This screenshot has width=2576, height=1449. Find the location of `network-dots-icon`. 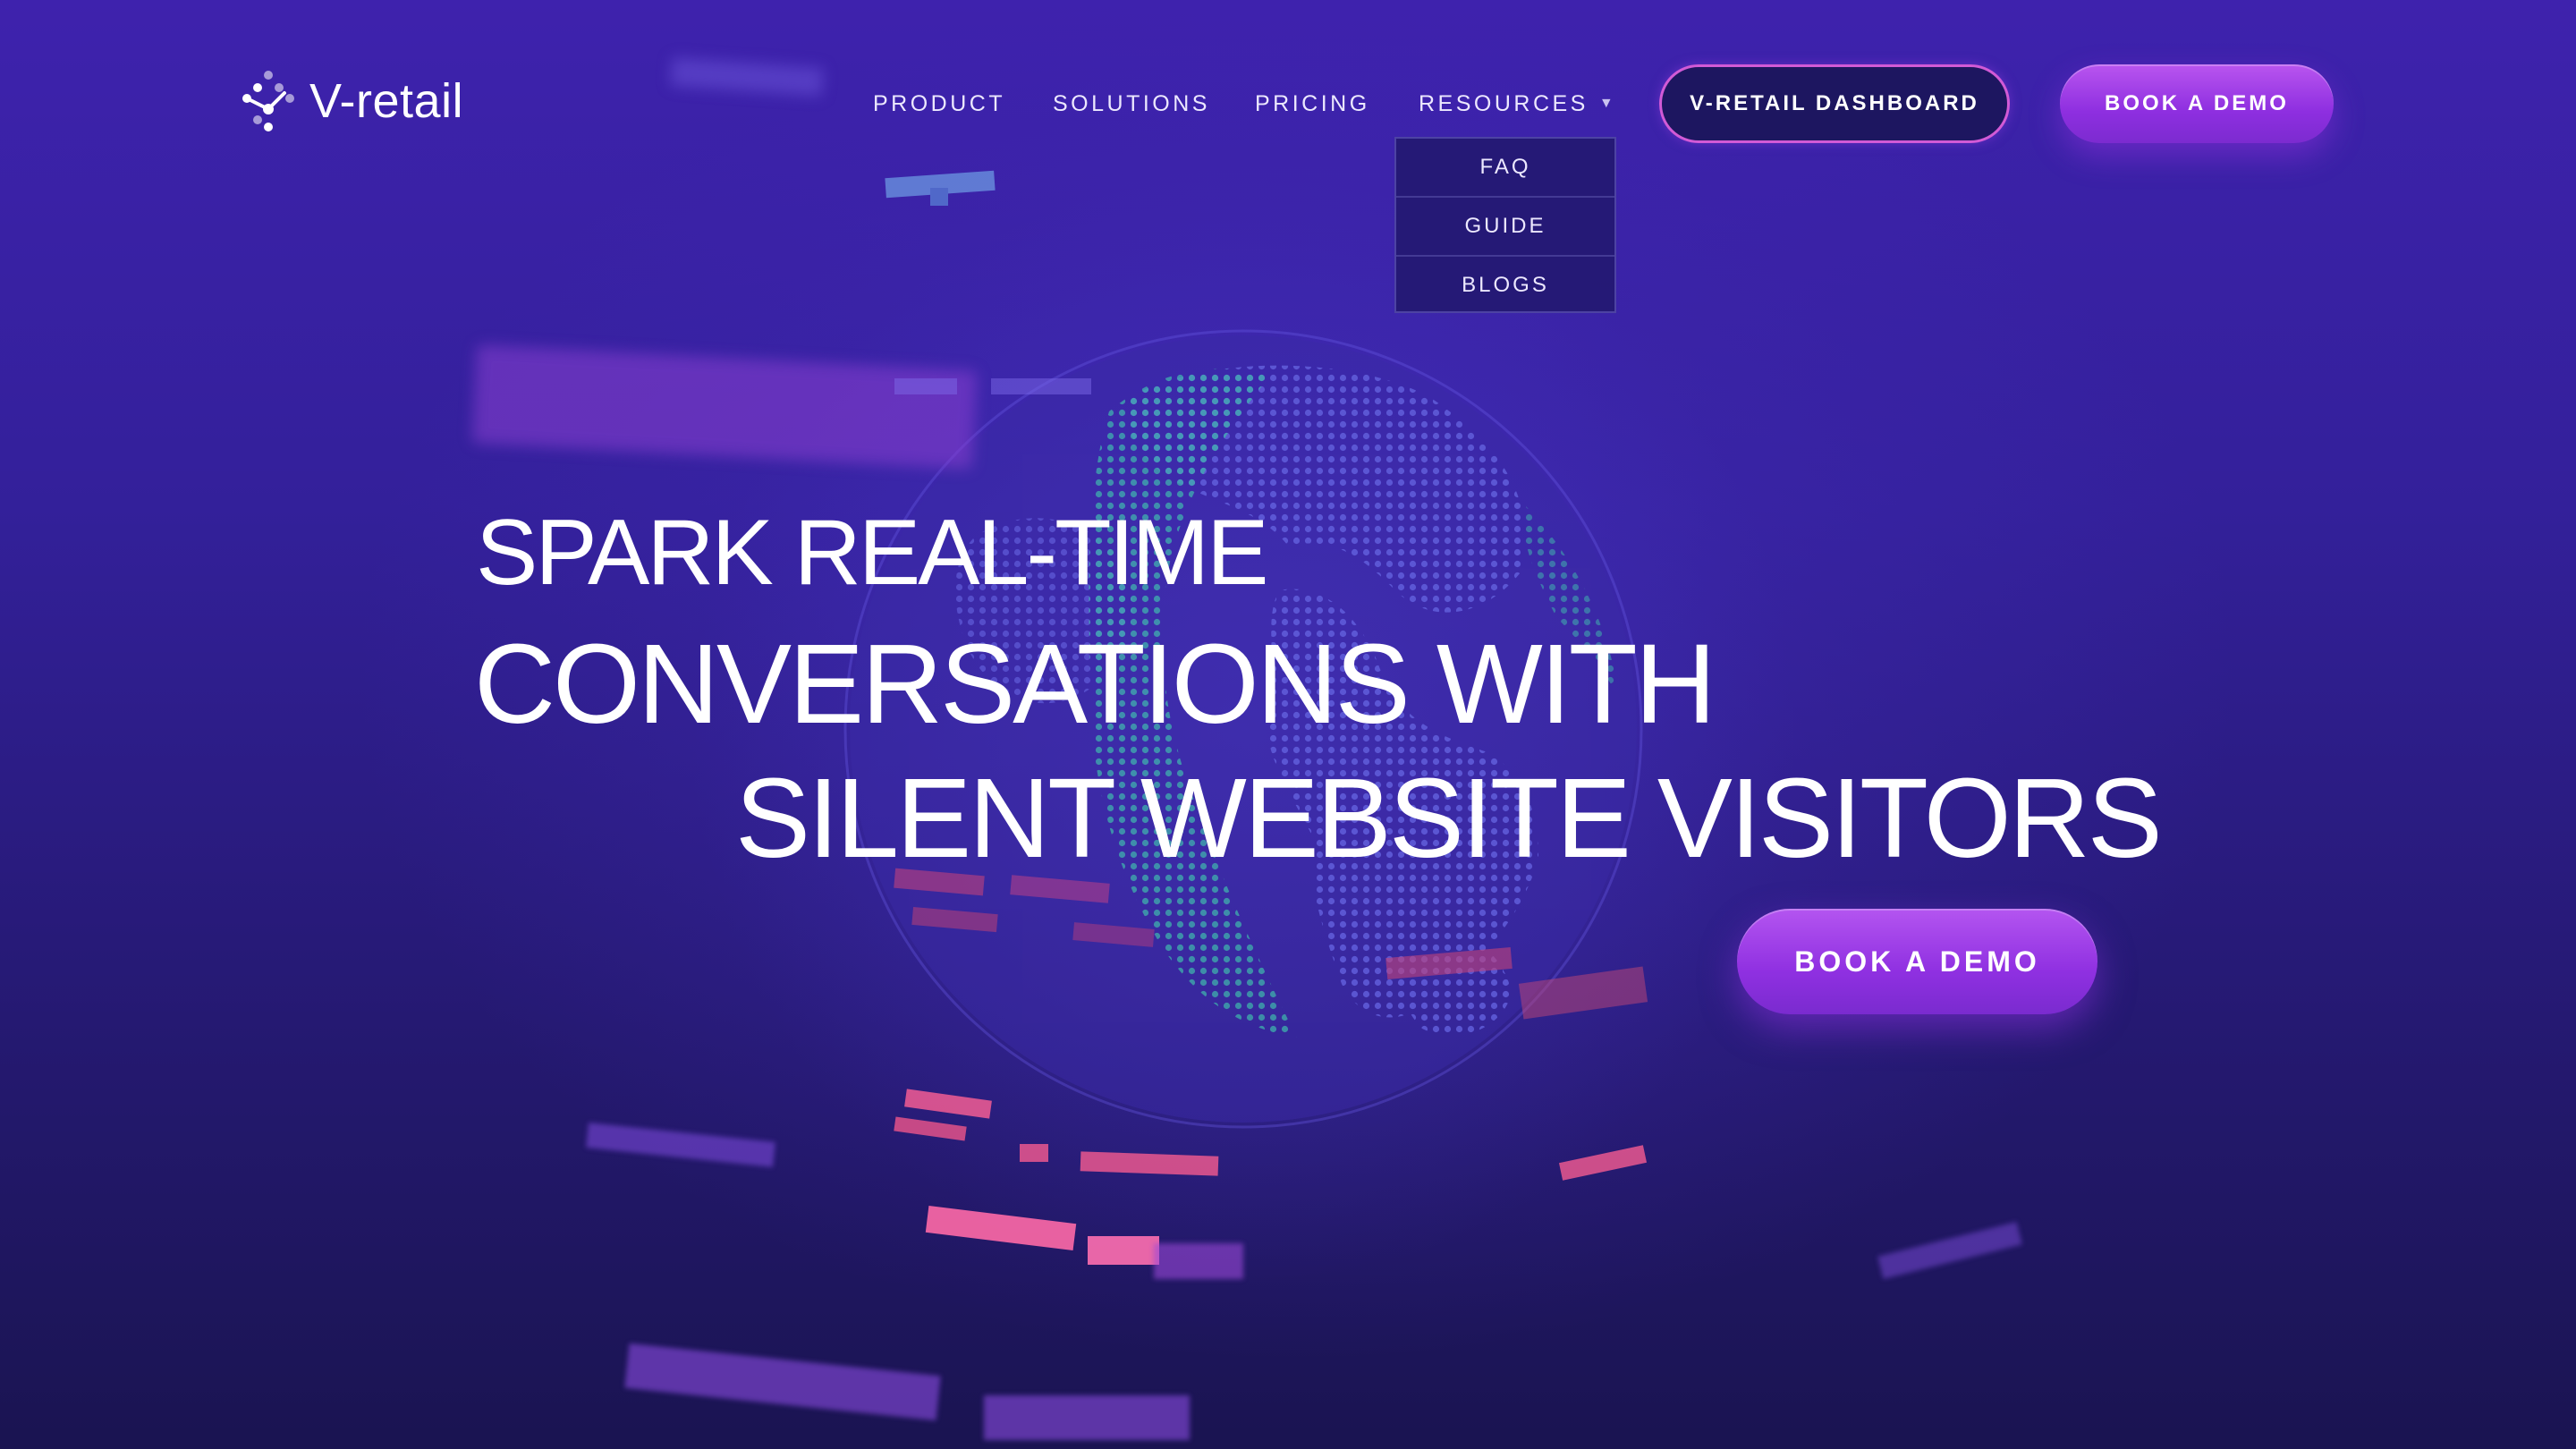

network-dots-icon is located at coordinates (268, 101).